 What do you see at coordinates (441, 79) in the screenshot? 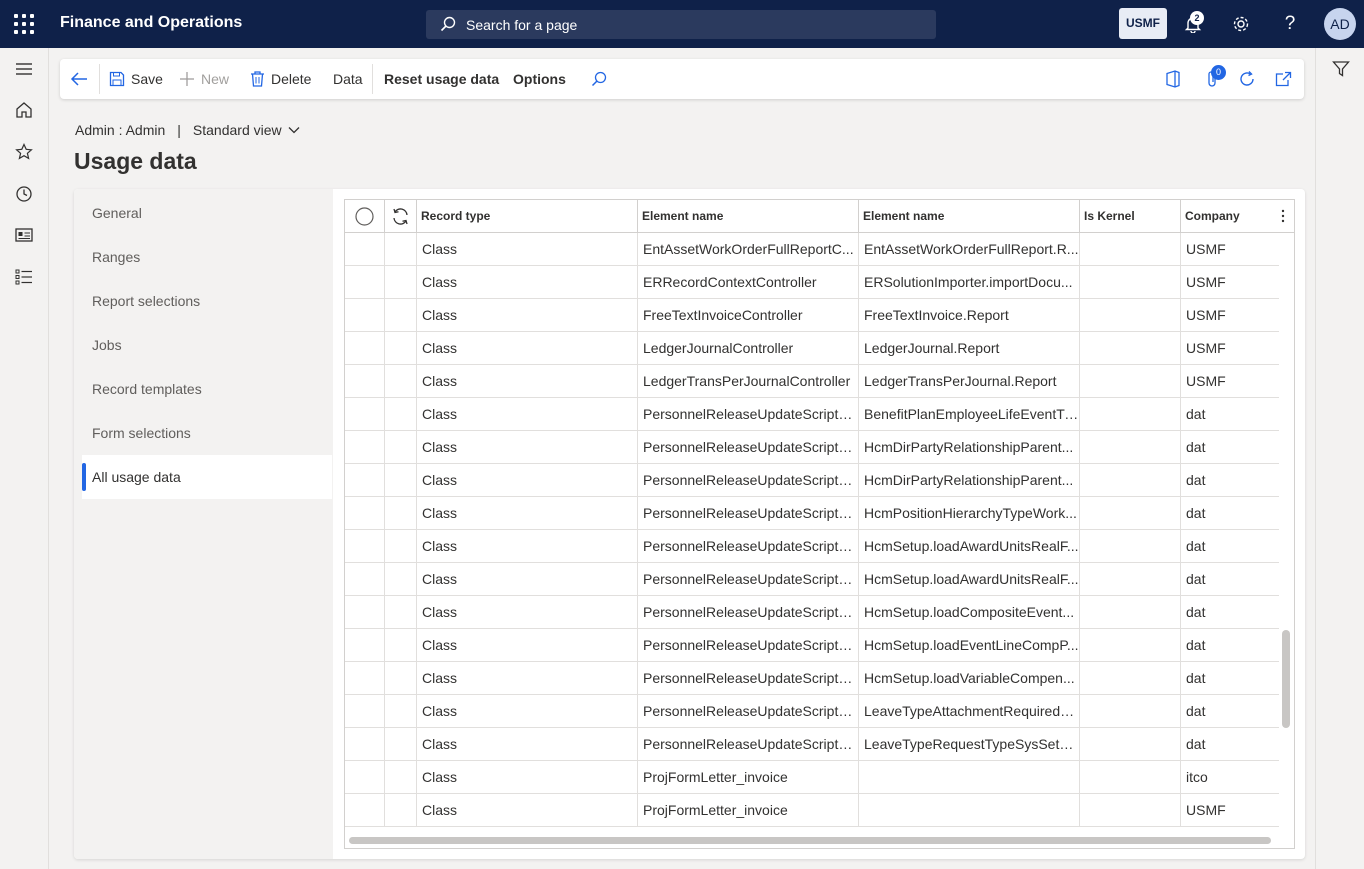
I see `reset-usage-data-button: Reset usage data` at bounding box center [441, 79].